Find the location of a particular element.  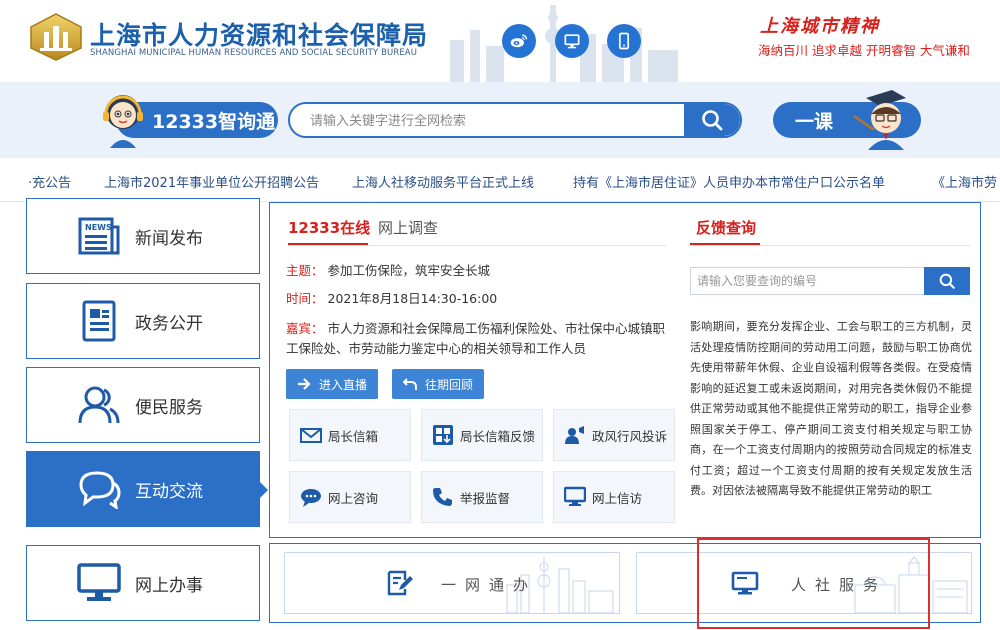

bureau-logo is located at coordinates (56, 37).